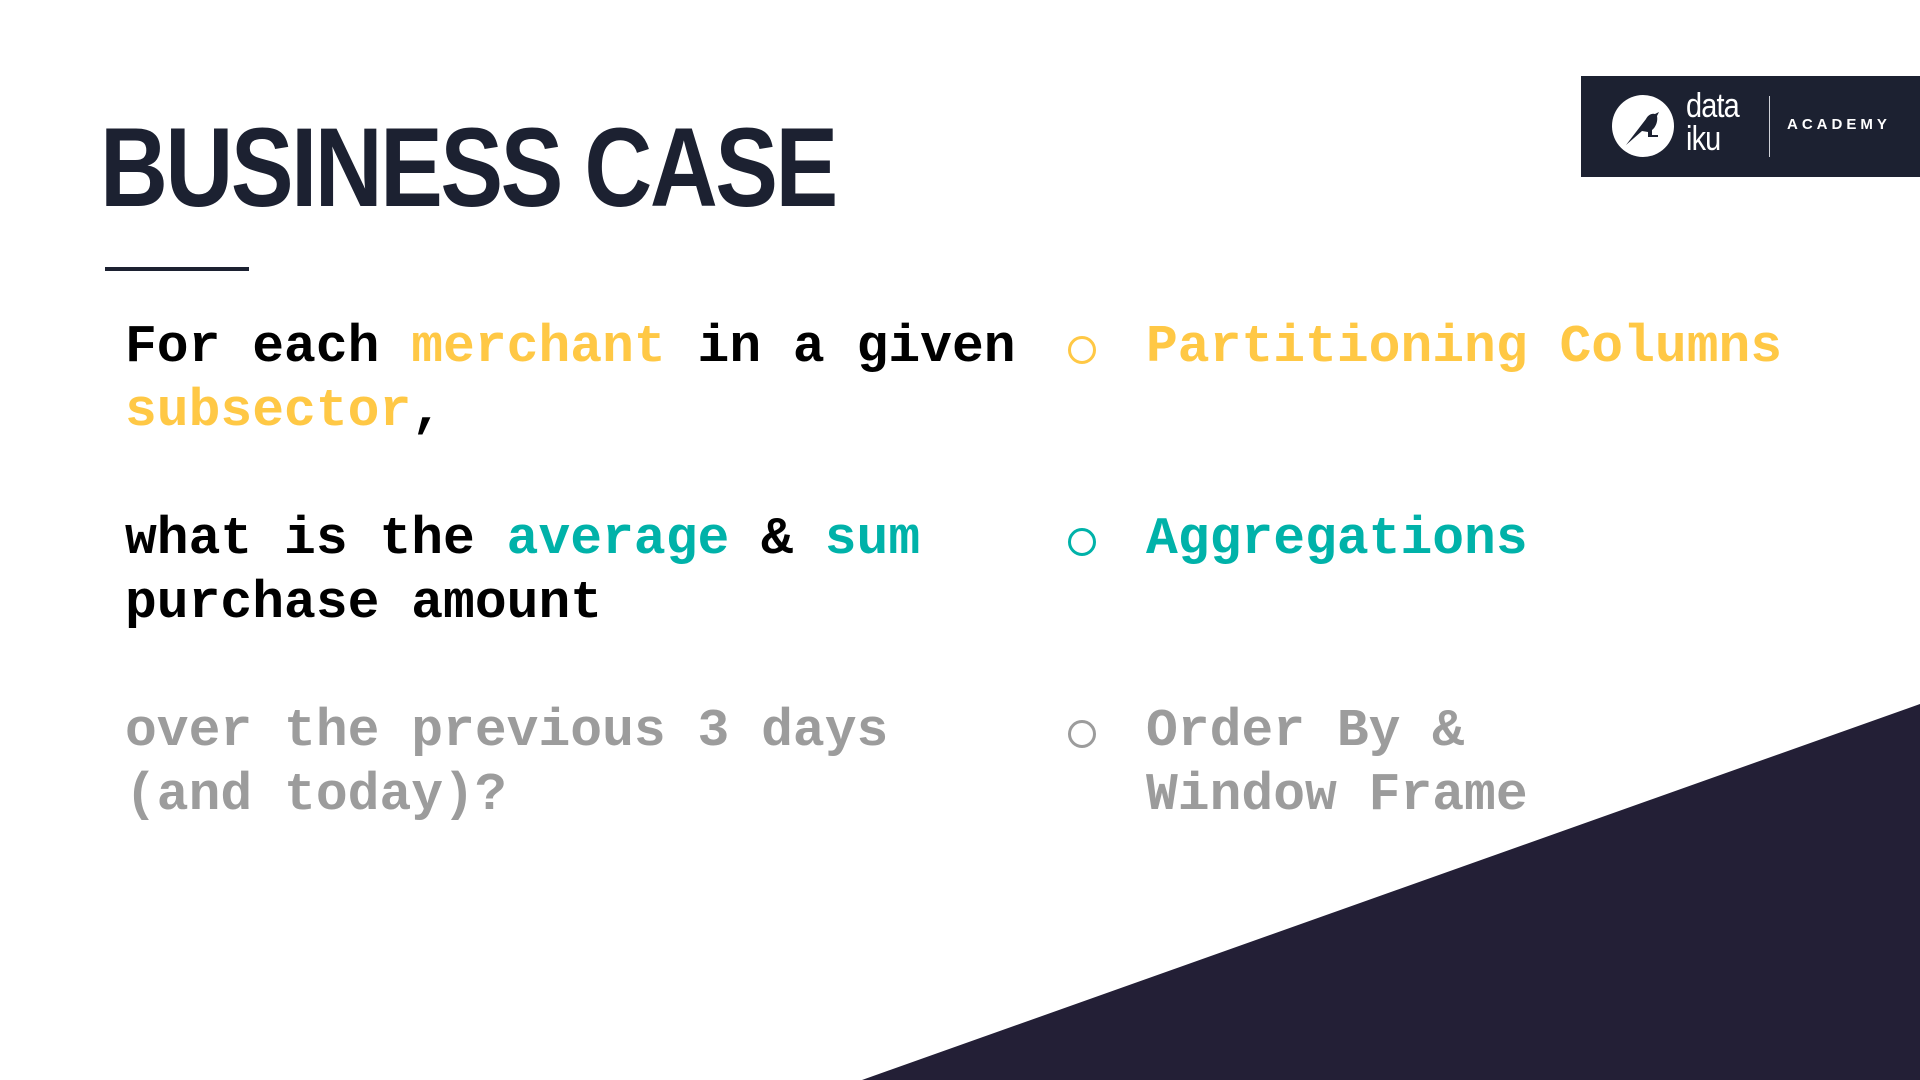  What do you see at coordinates (1839, 124) in the screenshot?
I see `logo-academy-label: ACADEMY` at bounding box center [1839, 124].